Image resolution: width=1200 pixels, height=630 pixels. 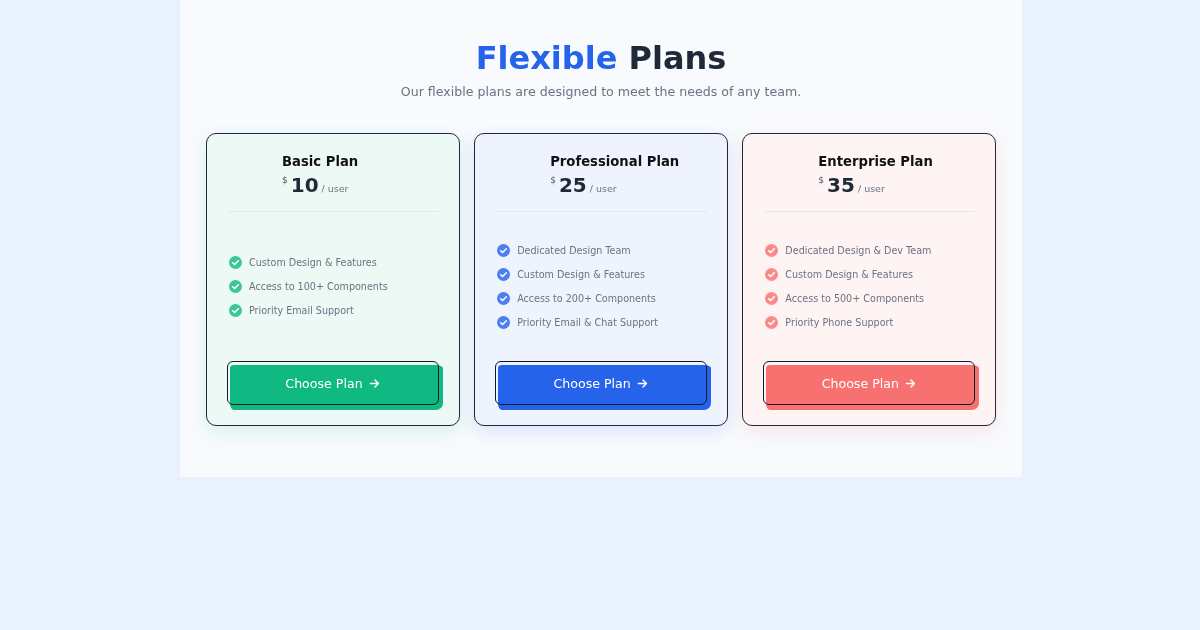 I want to click on feature-text: Dedicated Design & Dev Team, so click(x=858, y=251).